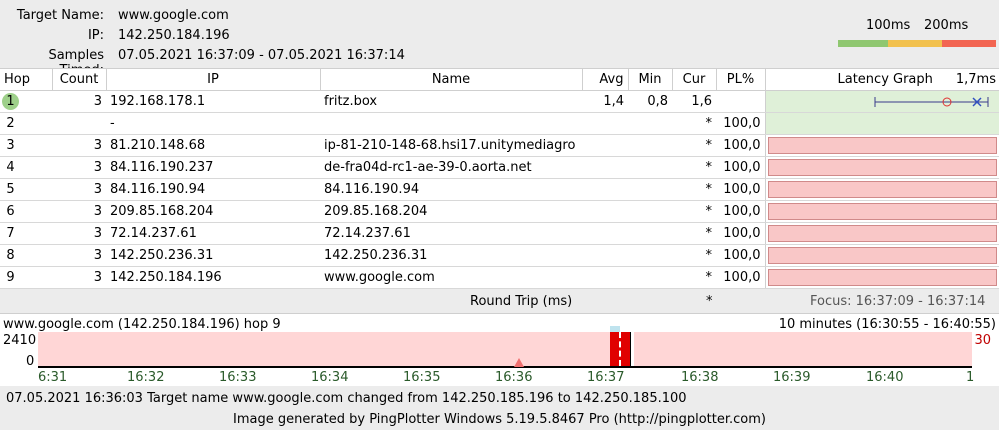  Describe the element at coordinates (213, 79) in the screenshot. I see `col-ip: IP` at that location.